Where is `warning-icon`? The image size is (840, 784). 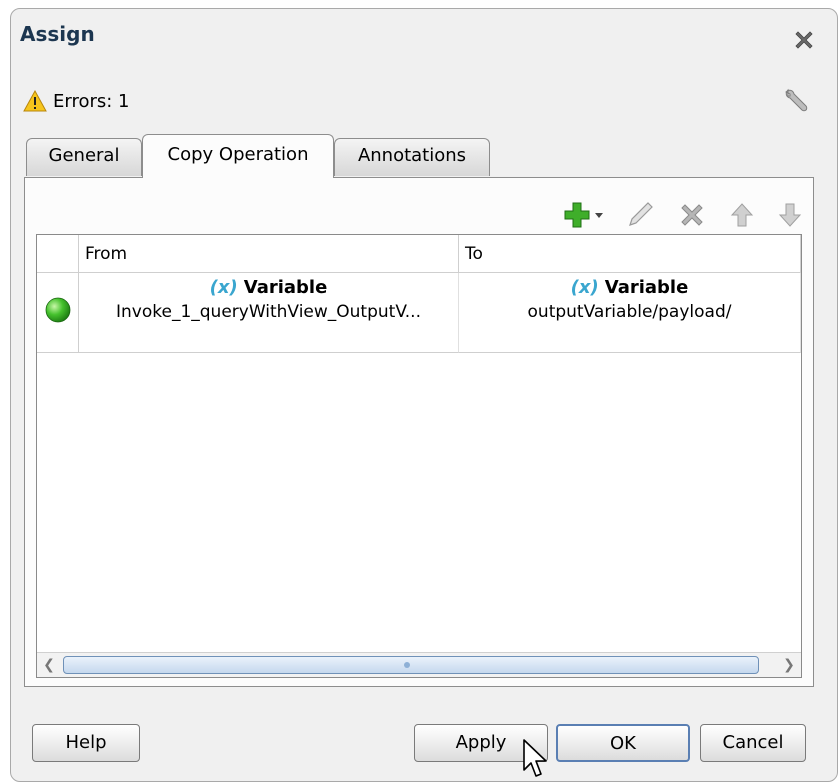 warning-icon is located at coordinates (35, 101).